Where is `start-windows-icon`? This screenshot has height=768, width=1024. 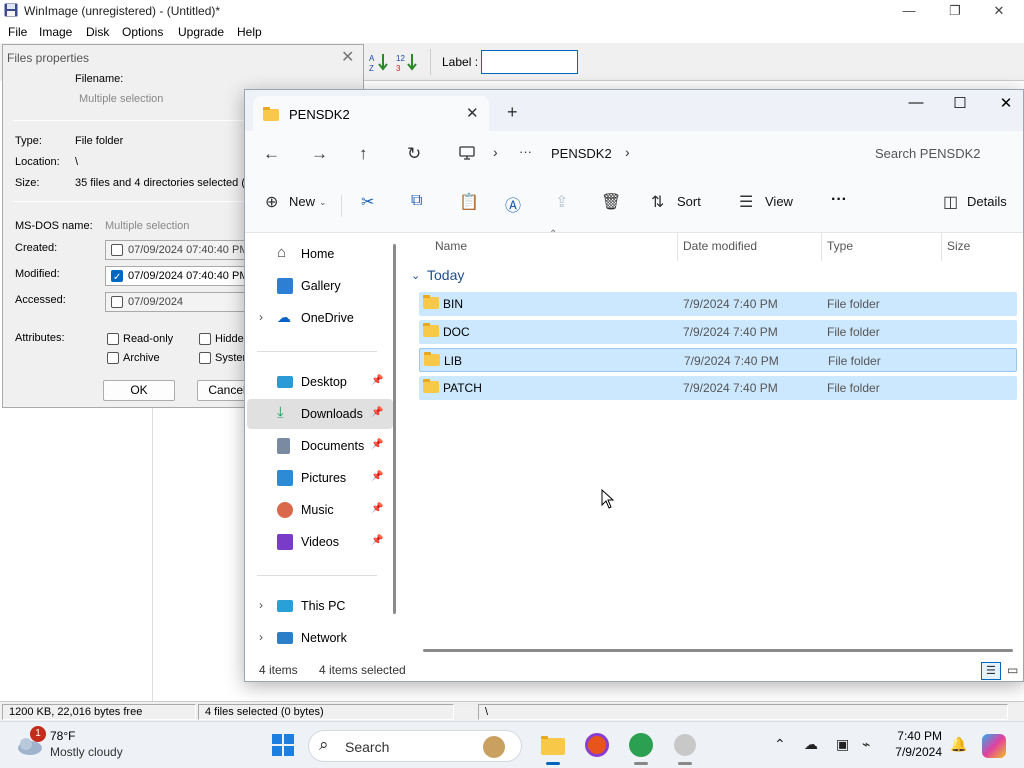
start-windows-icon is located at coordinates (283, 745).